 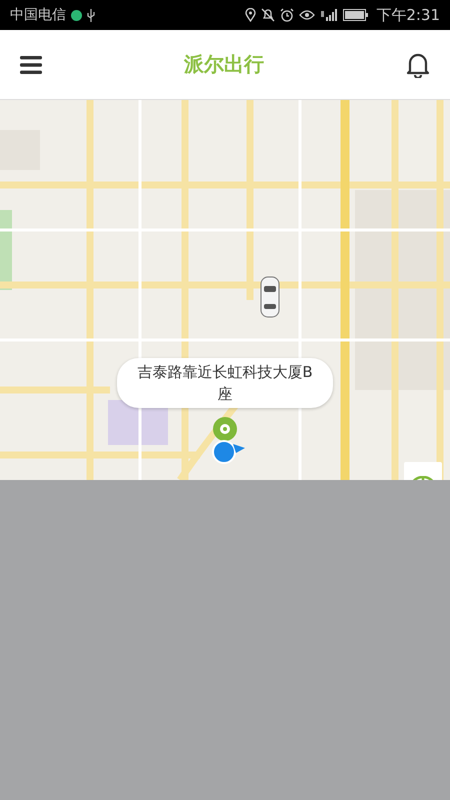 What do you see at coordinates (229, 452) in the screenshot?
I see `current-location-icon` at bounding box center [229, 452].